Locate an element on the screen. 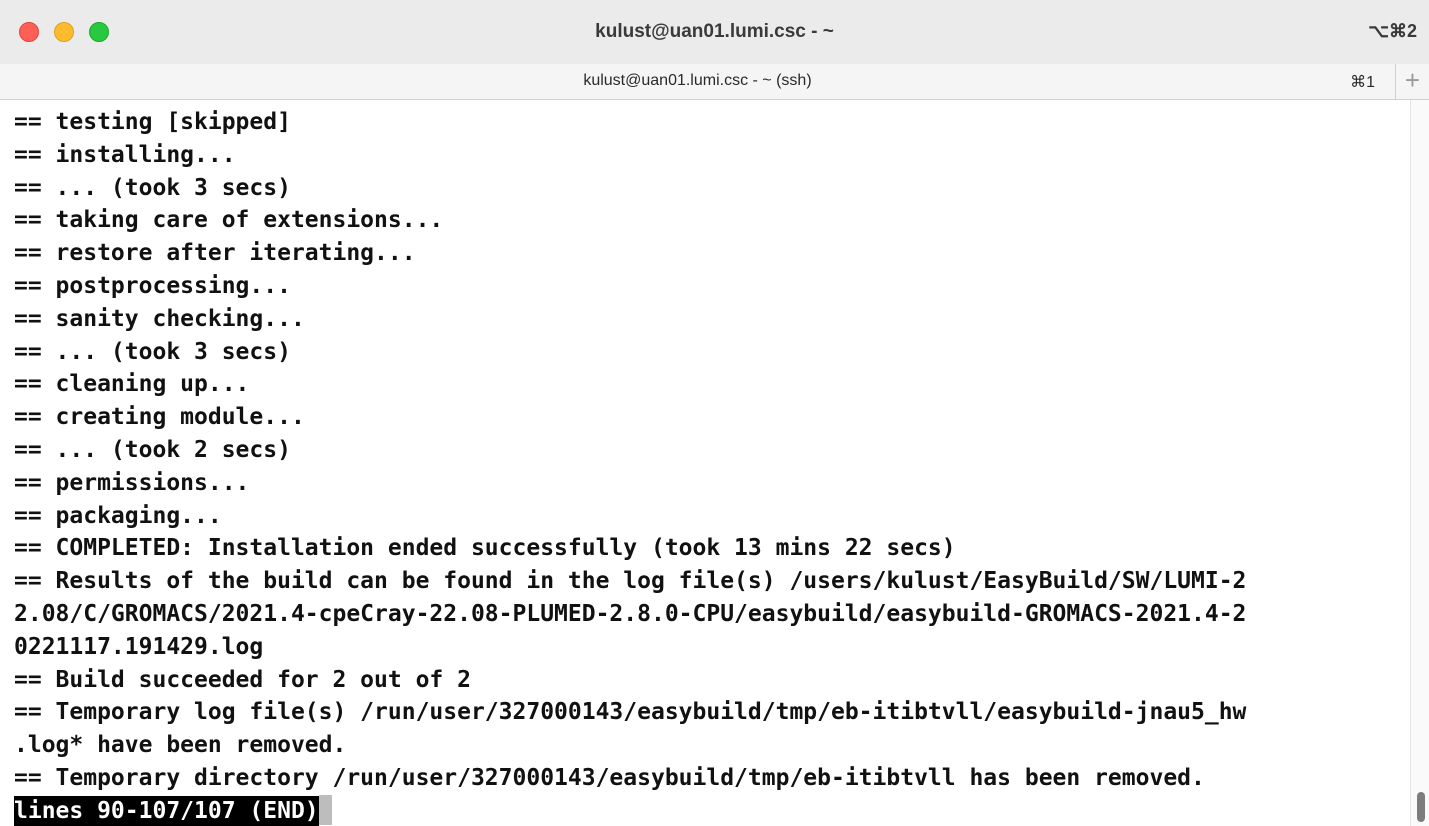 This screenshot has width=1429, height=826. terminal-line: 0221117.191429.log is located at coordinates (139, 646).